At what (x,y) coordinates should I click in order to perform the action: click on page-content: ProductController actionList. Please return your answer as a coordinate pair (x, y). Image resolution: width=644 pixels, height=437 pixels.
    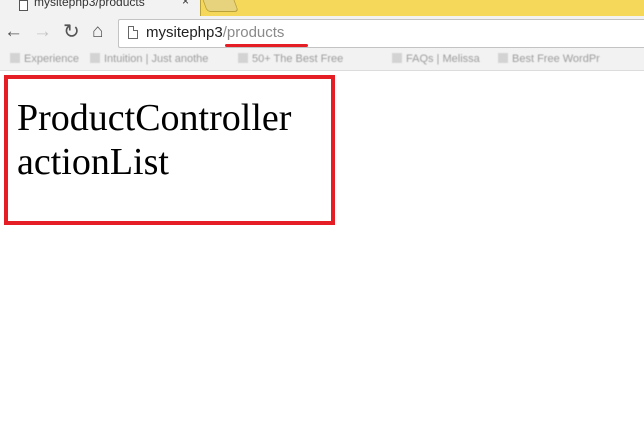
    Looking at the image, I should click on (154, 140).